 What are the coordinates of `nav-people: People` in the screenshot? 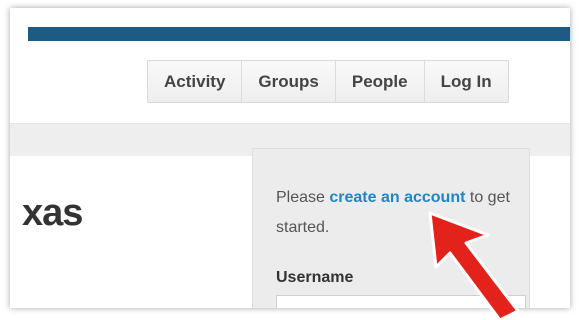 It's located at (379, 81).